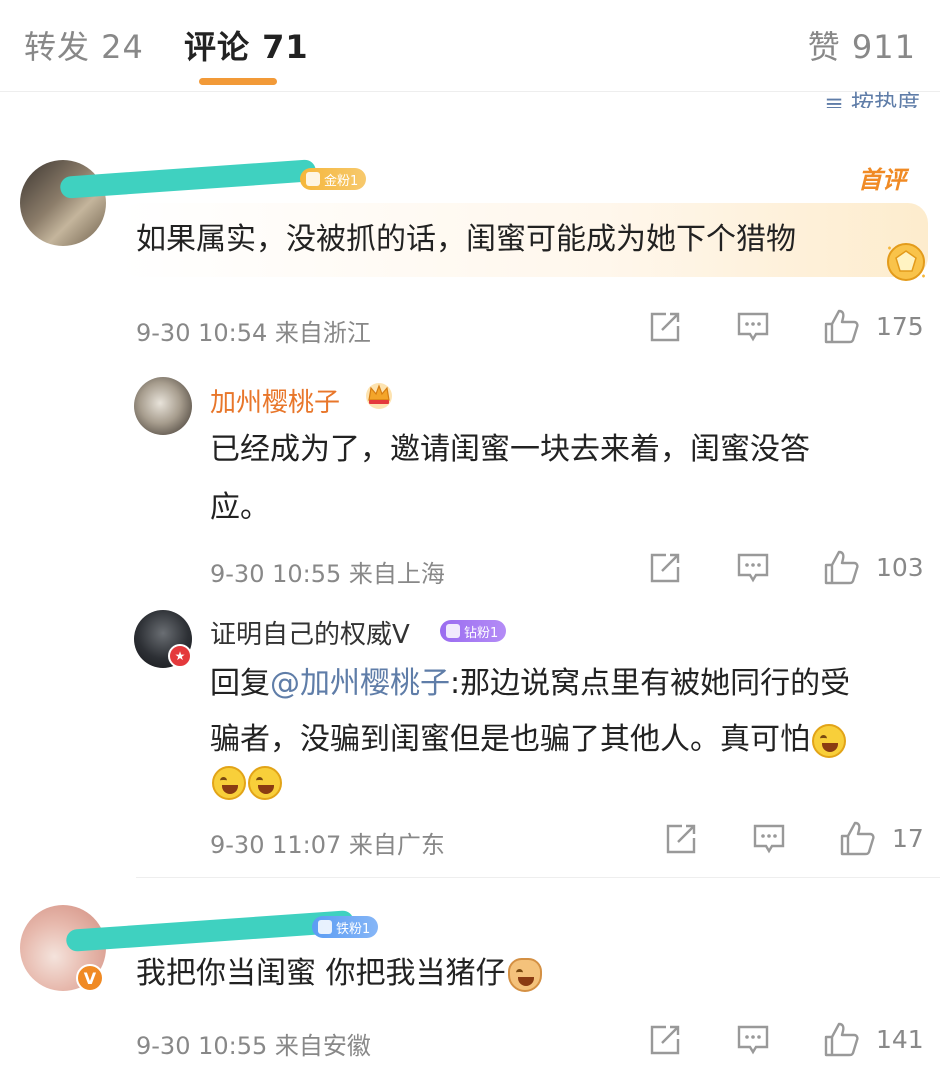 The image size is (940, 1075). Describe the element at coordinates (900, 326) in the screenshot. I see `like-count: 175` at that location.